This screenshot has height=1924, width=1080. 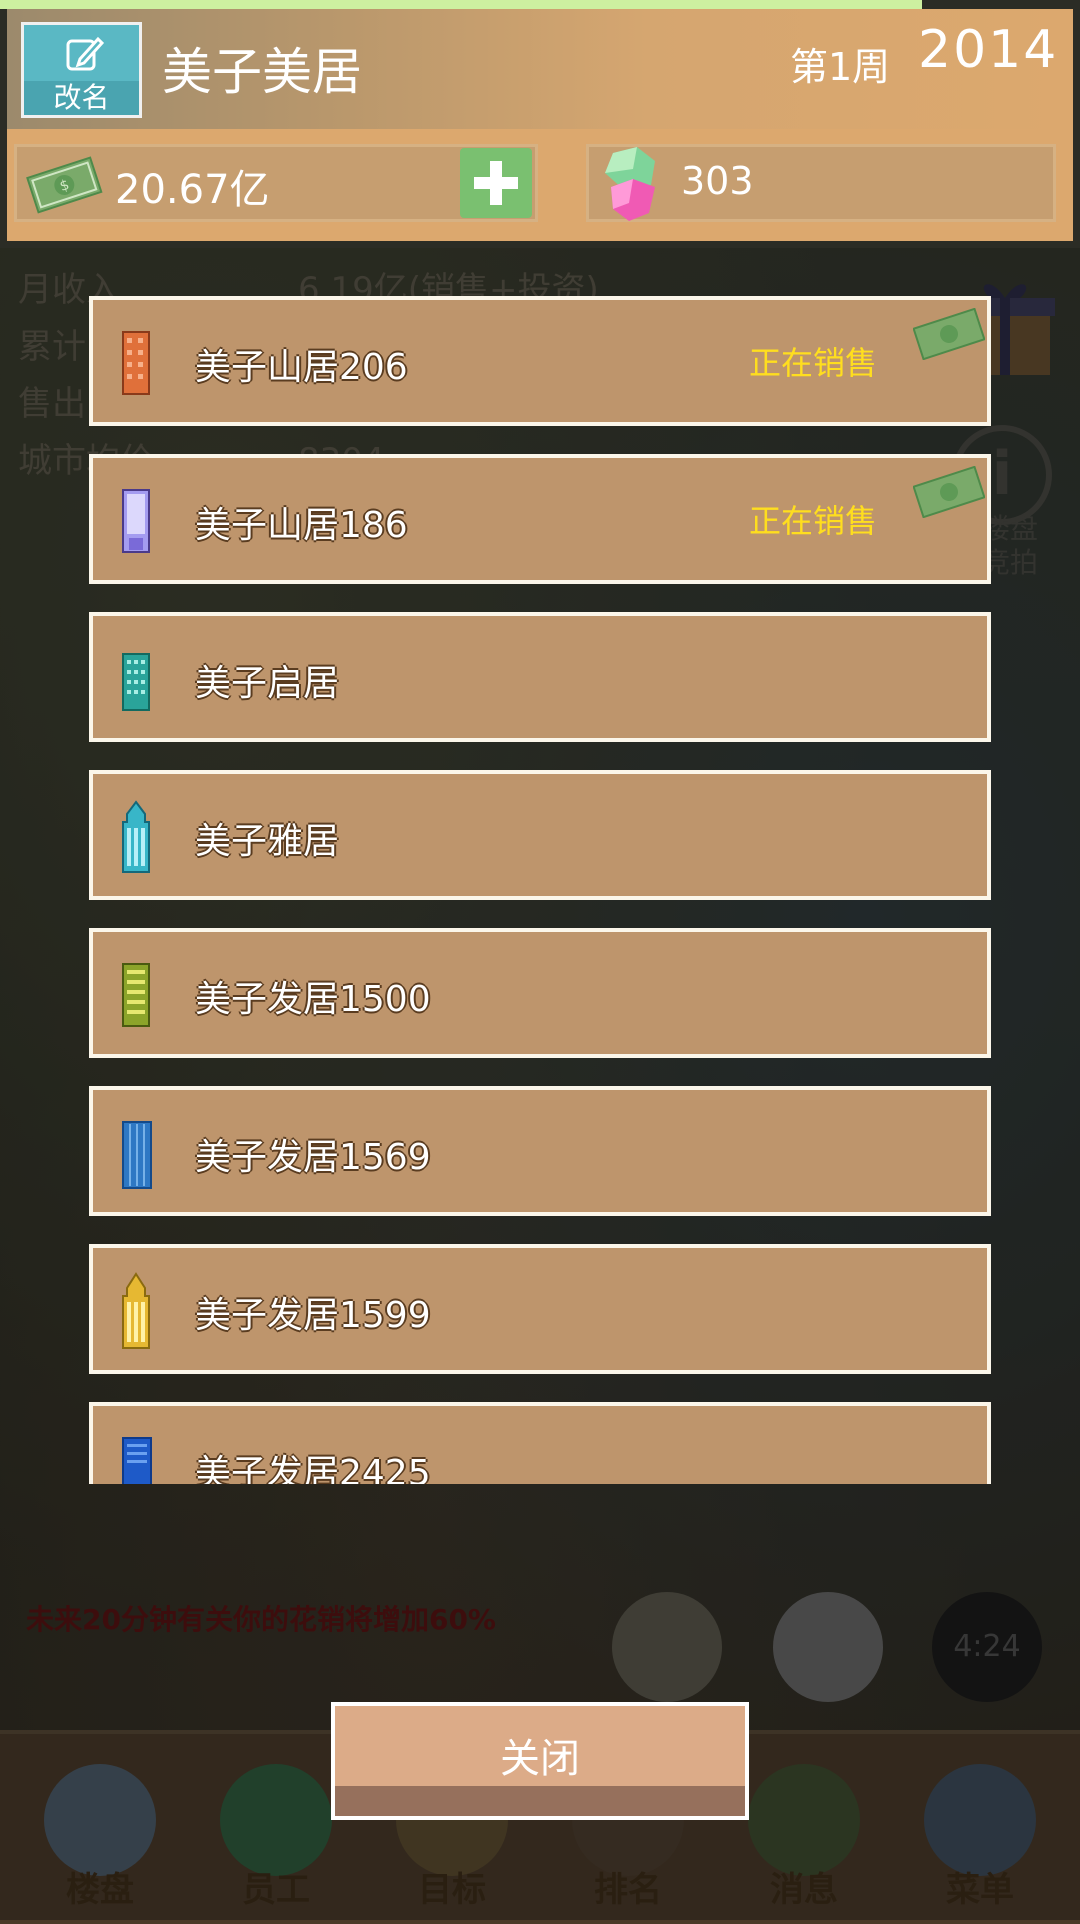 I want to click on gem-value: 303, so click(x=717, y=181).